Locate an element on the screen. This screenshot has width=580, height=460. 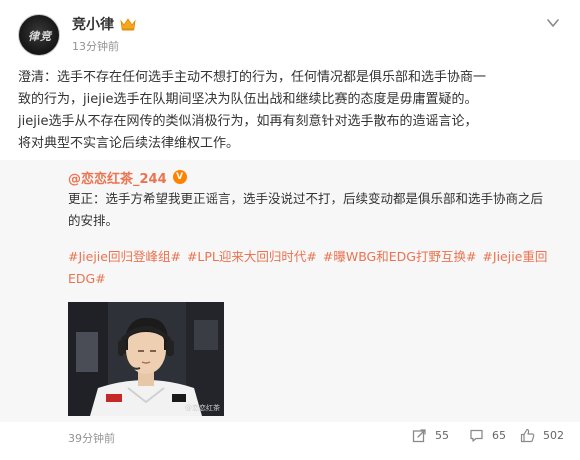
author-avatar: 律竞 is located at coordinates (39, 35).